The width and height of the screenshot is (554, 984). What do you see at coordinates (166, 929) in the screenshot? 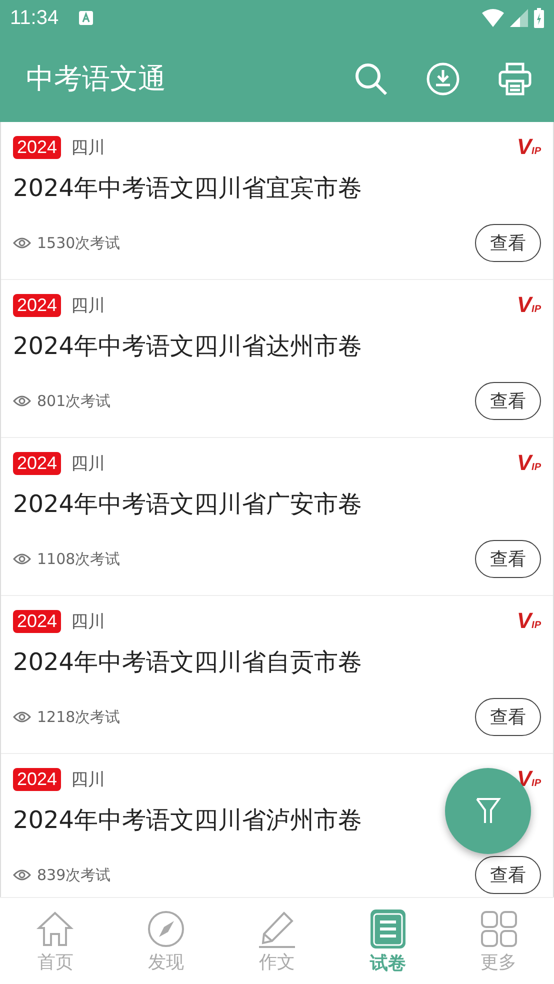
I see `compass-icon` at bounding box center [166, 929].